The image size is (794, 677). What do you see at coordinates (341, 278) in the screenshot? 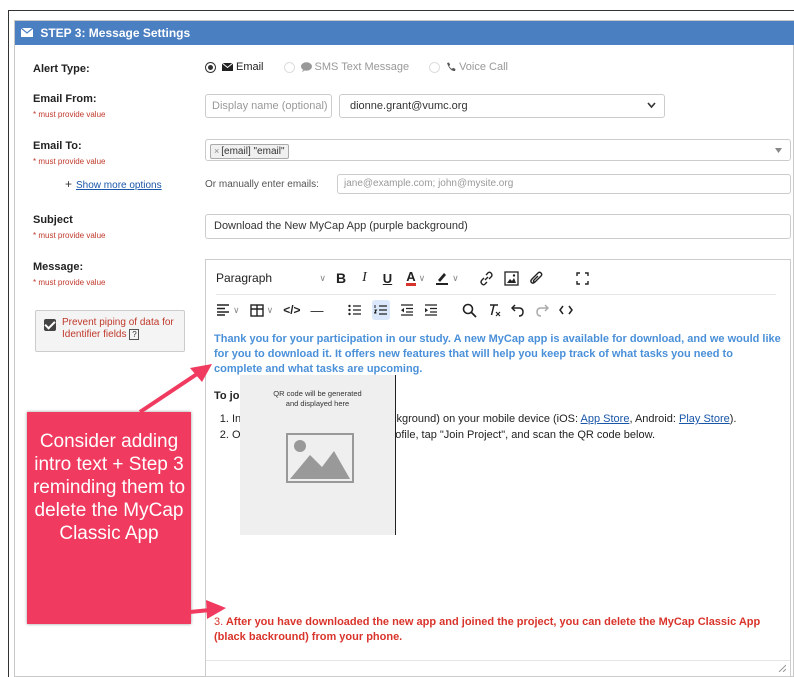
I see `bold-button: B` at bounding box center [341, 278].